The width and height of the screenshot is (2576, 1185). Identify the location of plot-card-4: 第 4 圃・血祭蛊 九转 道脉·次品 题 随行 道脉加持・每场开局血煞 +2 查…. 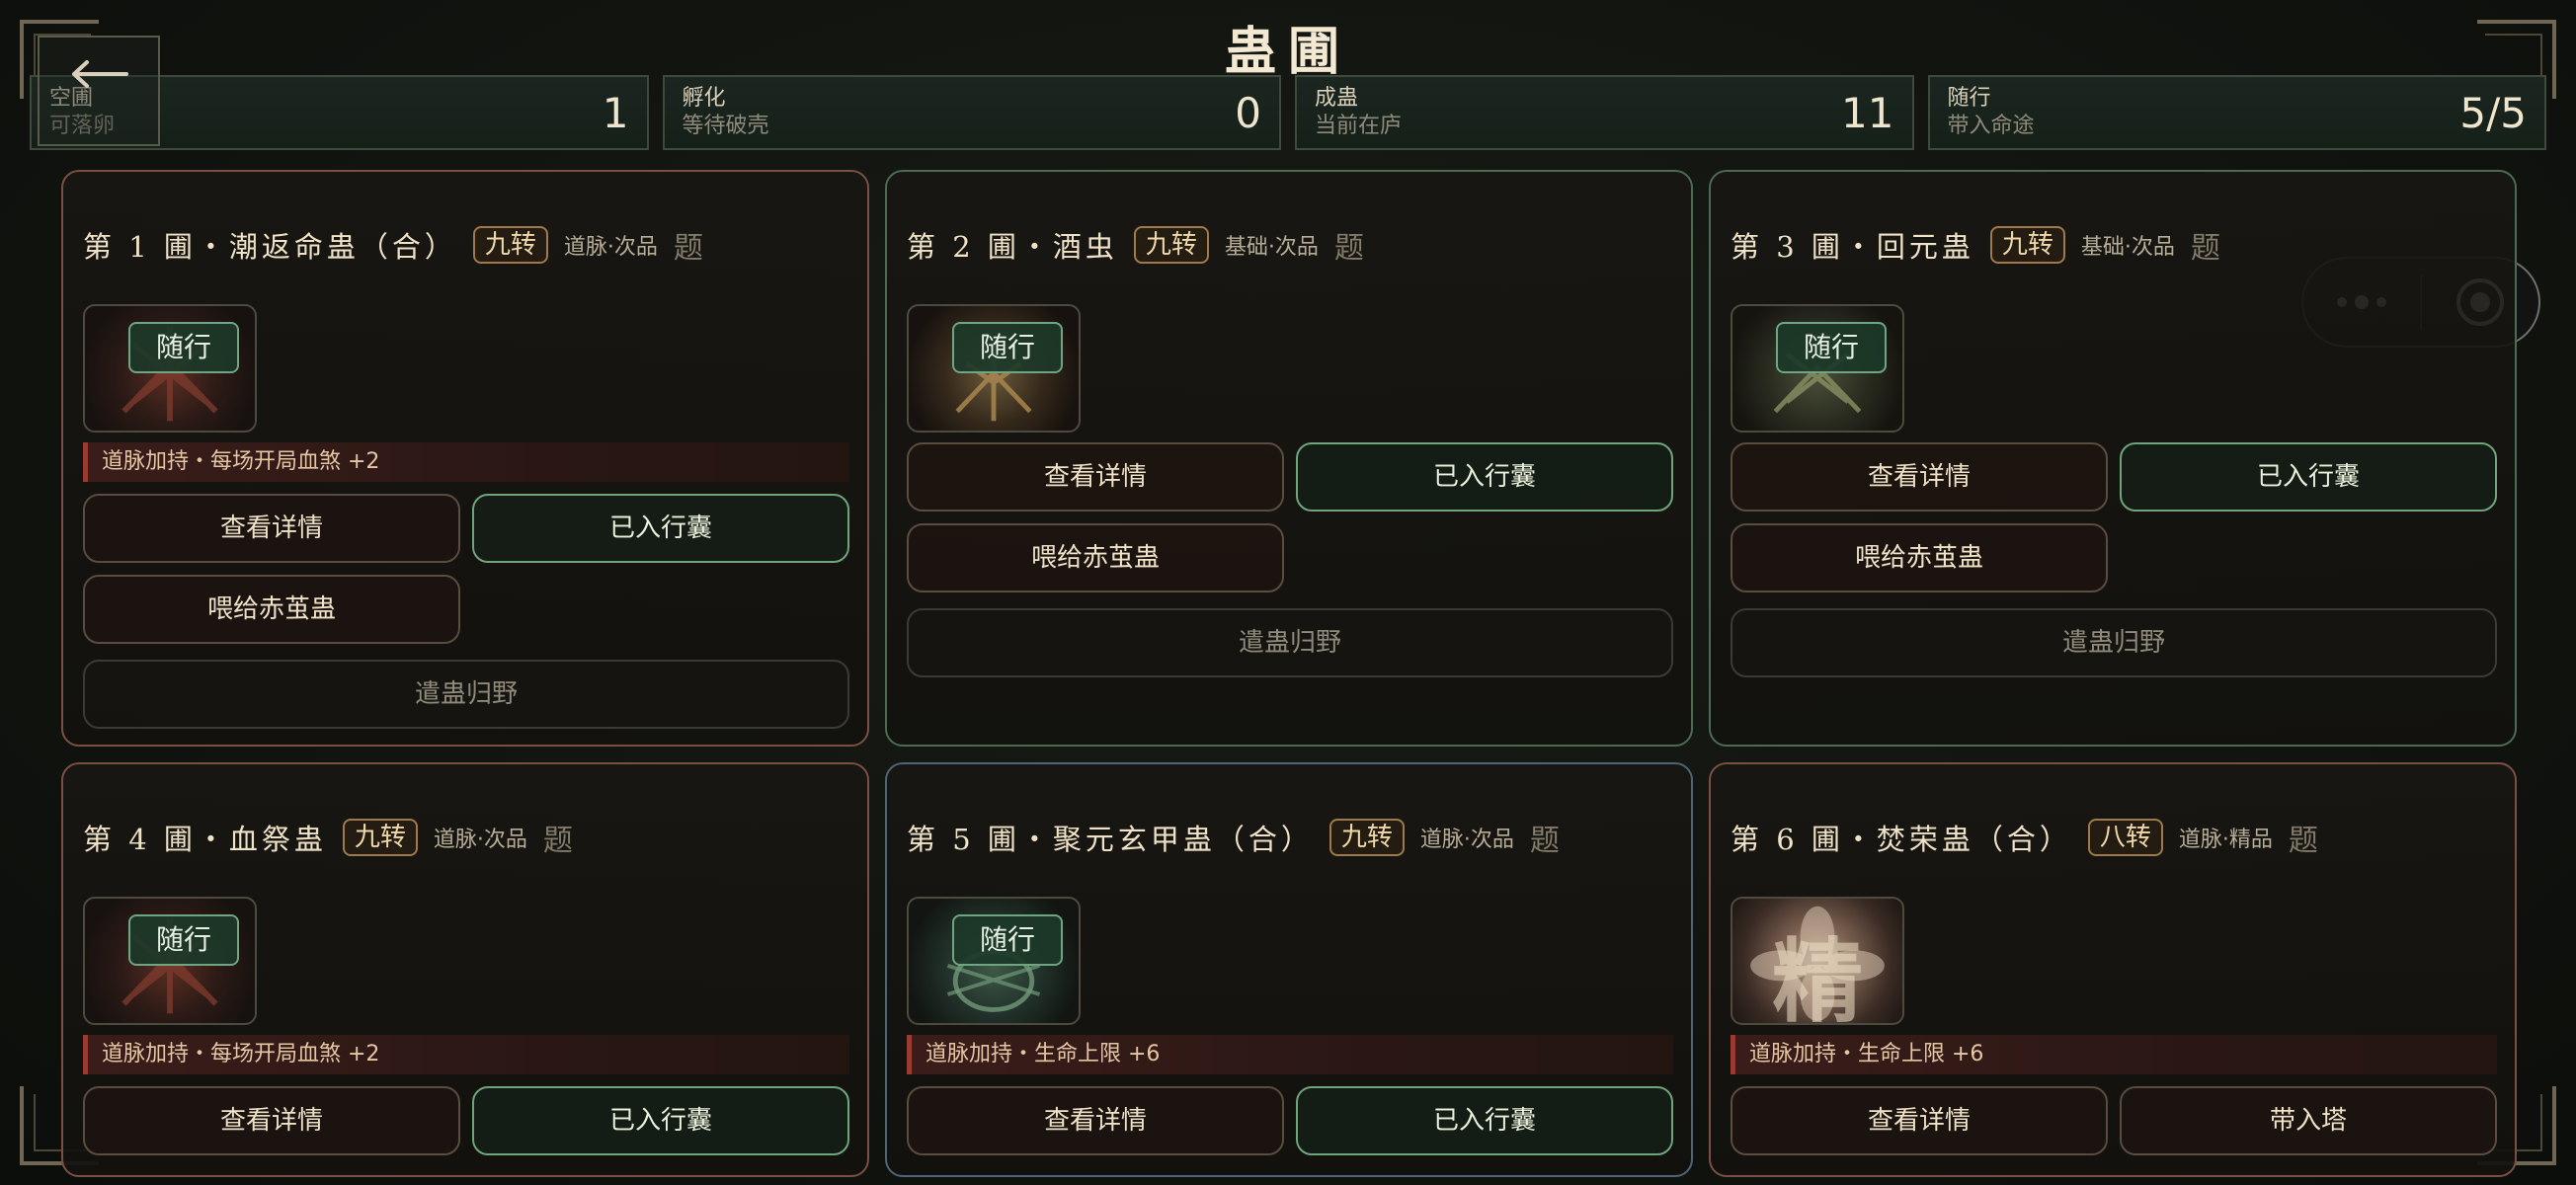
(465, 970).